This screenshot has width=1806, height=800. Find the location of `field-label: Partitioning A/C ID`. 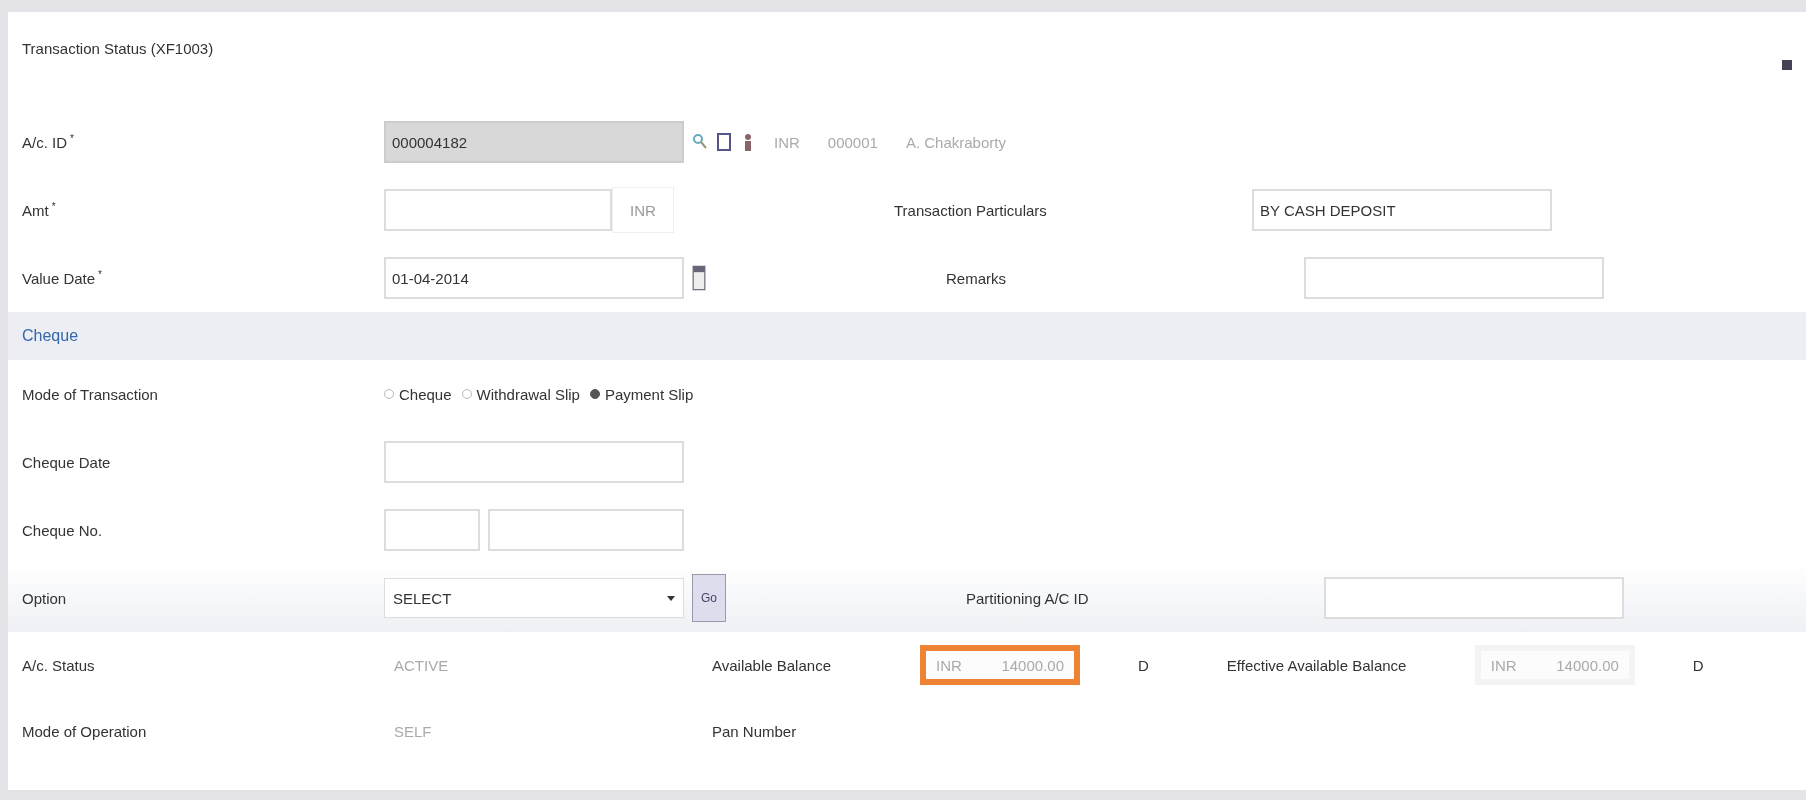

field-label: Partitioning A/C ID is located at coordinates (1028, 598).